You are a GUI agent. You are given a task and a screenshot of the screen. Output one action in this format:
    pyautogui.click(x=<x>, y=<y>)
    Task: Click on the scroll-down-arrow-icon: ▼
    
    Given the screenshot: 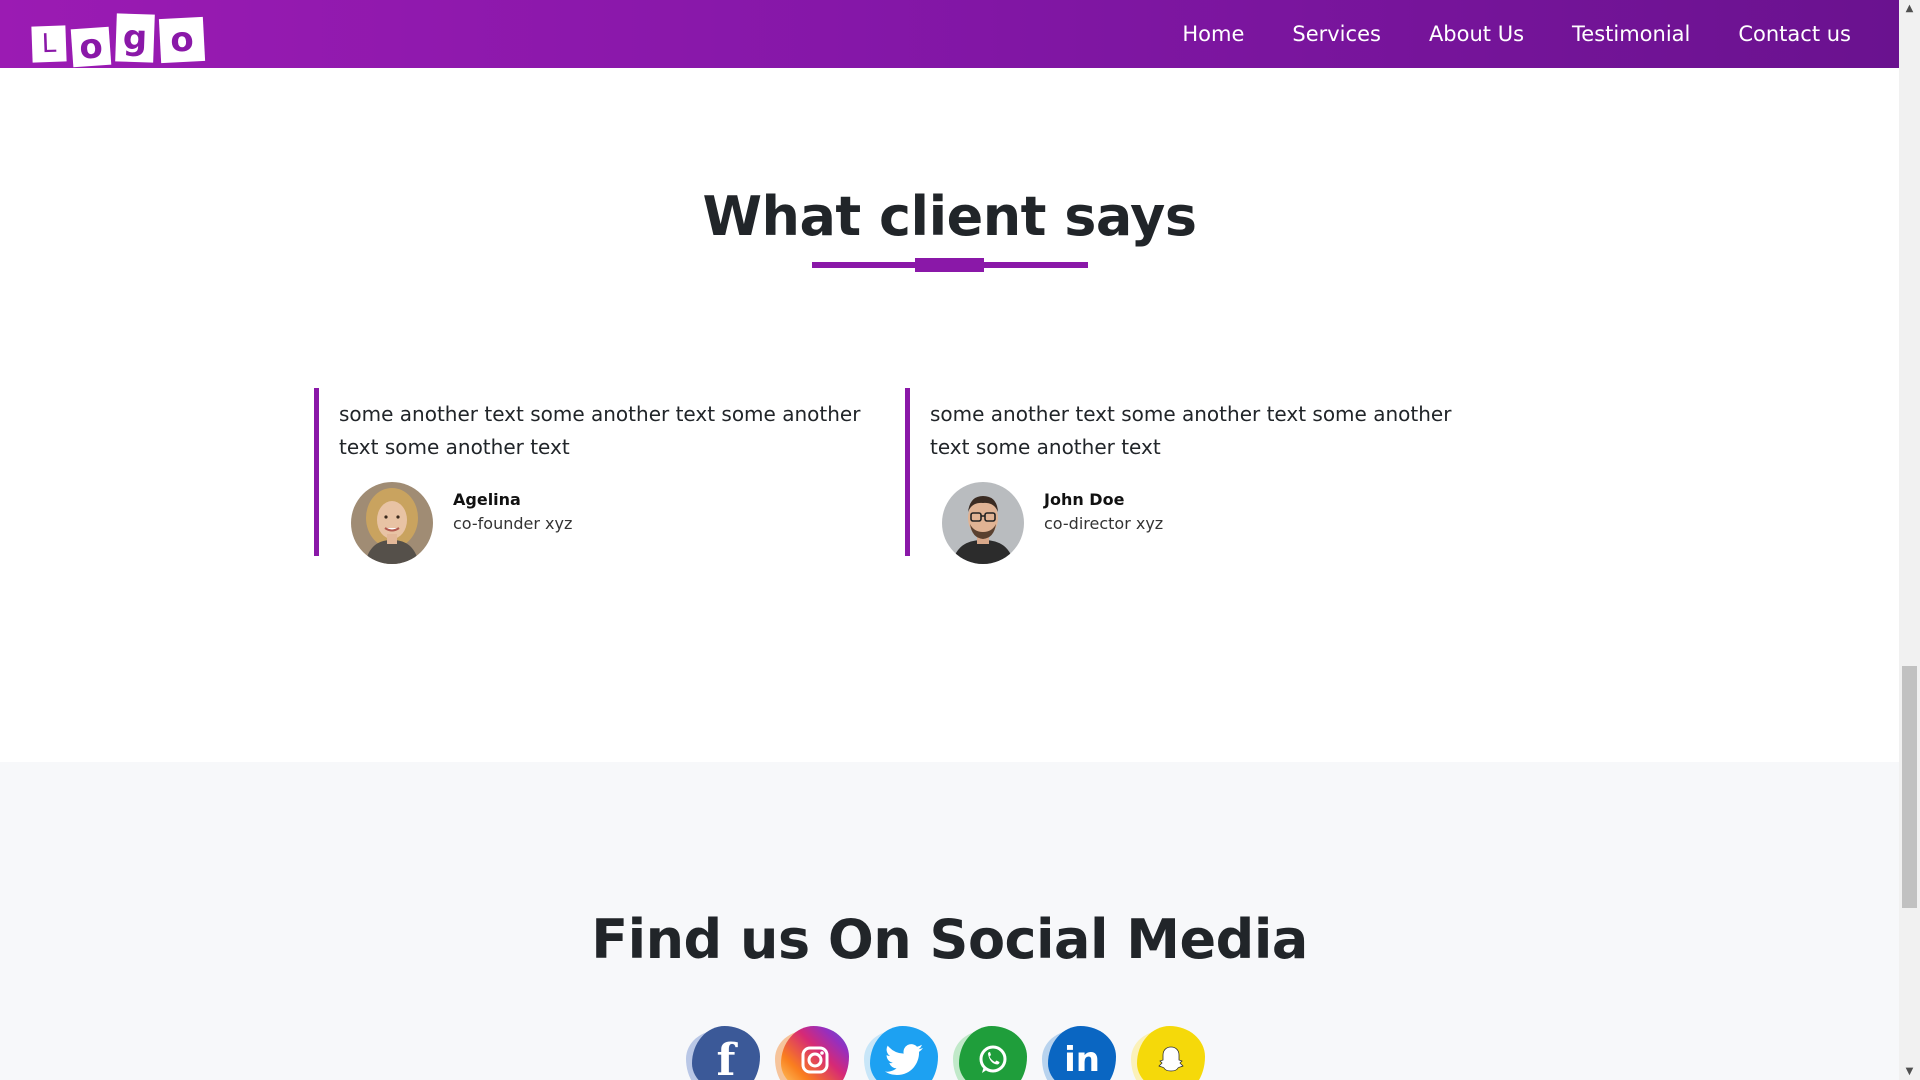 What is the action you would take?
    pyautogui.click(x=1909, y=1071)
    